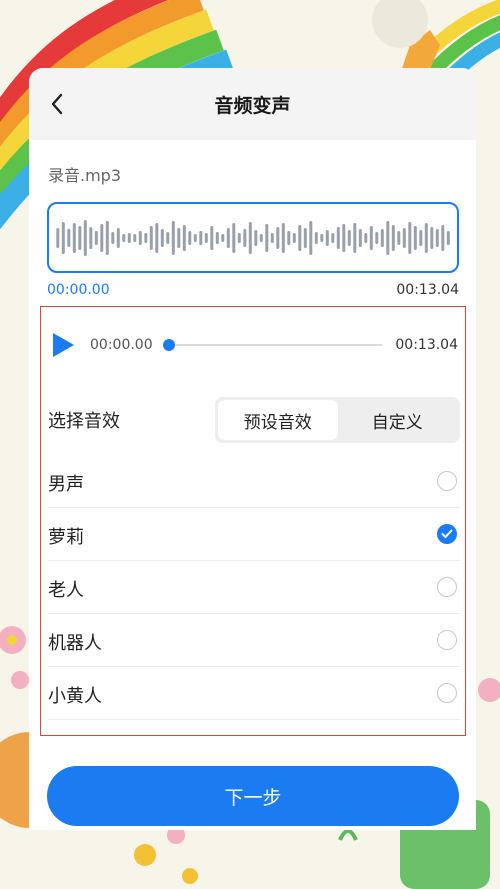  I want to click on effect-option-elder: 老人, so click(254, 587).